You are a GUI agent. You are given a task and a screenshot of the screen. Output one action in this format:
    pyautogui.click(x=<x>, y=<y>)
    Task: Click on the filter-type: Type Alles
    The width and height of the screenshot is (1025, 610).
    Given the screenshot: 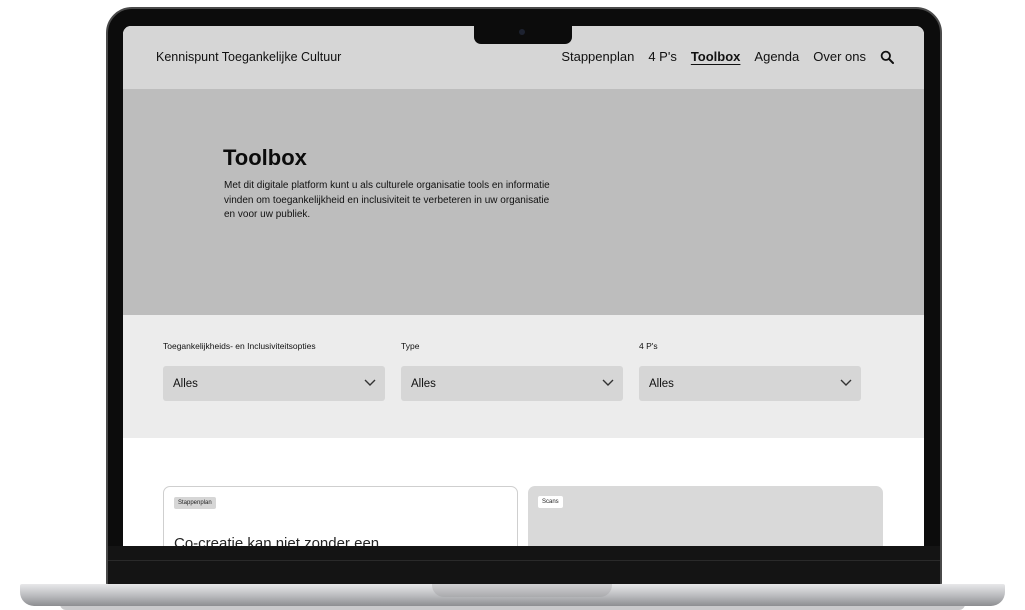 What is the action you would take?
    pyautogui.click(x=512, y=371)
    